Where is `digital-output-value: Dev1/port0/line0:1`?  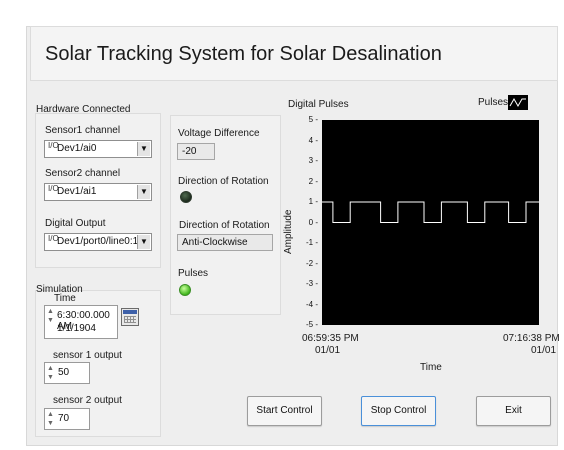 digital-output-value: Dev1/port0/line0:1 is located at coordinates (98, 241).